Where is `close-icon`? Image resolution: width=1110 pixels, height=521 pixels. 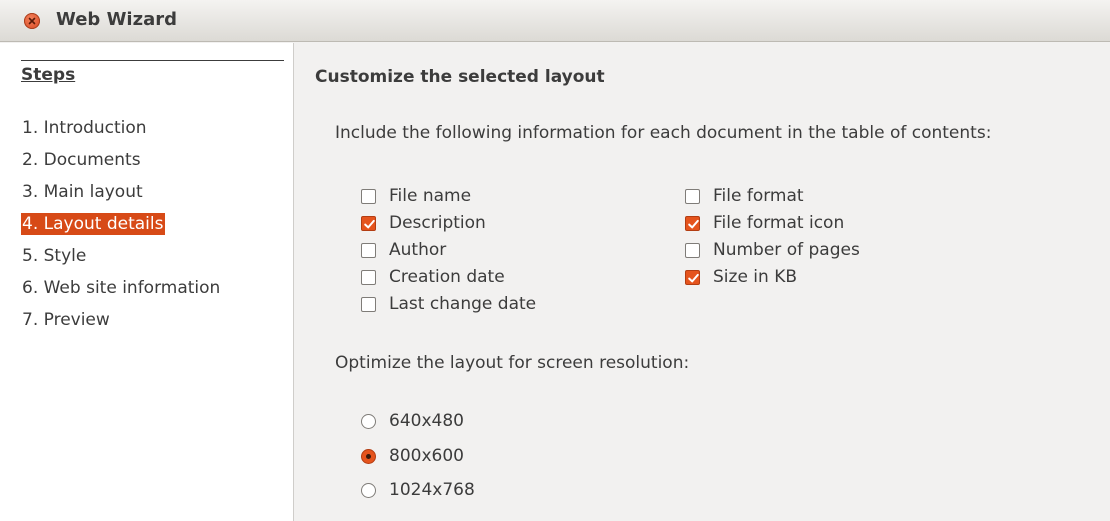 close-icon is located at coordinates (32, 21).